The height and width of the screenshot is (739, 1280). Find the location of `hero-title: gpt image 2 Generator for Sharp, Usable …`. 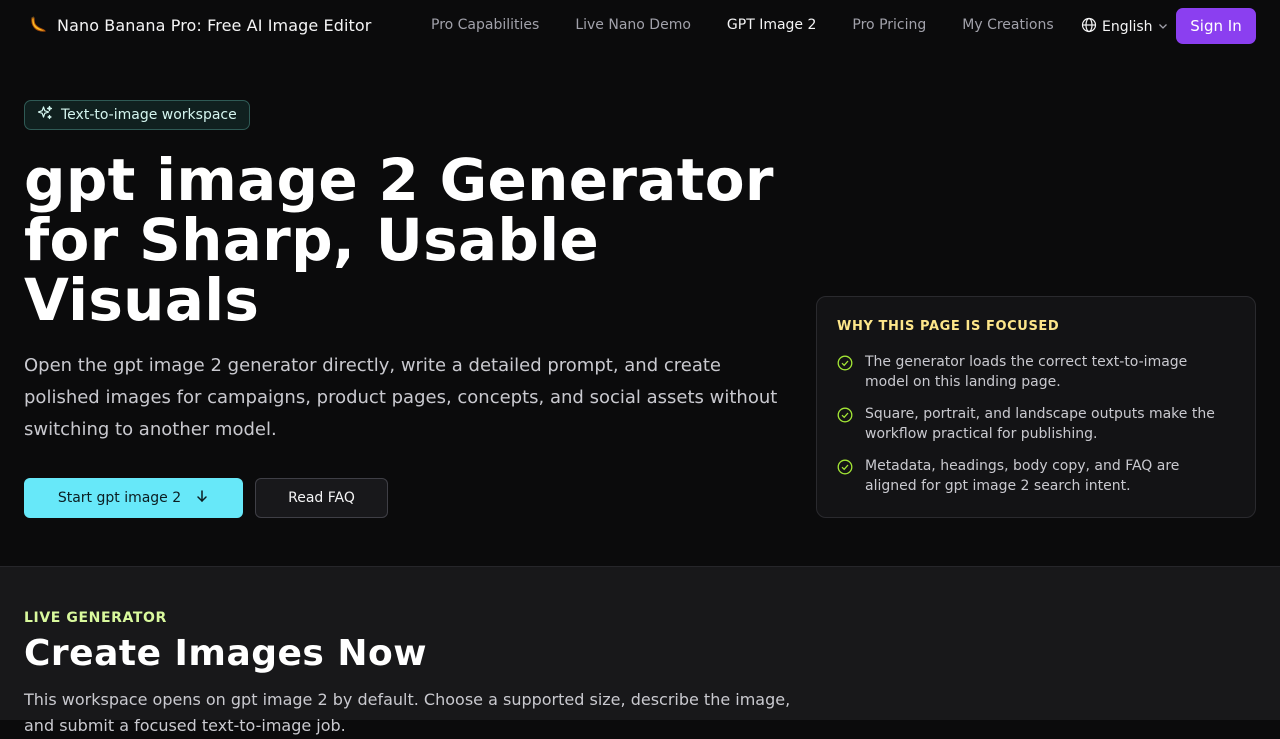

hero-title: gpt image 2 Generator for Sharp, Usable … is located at coordinates (399, 240).